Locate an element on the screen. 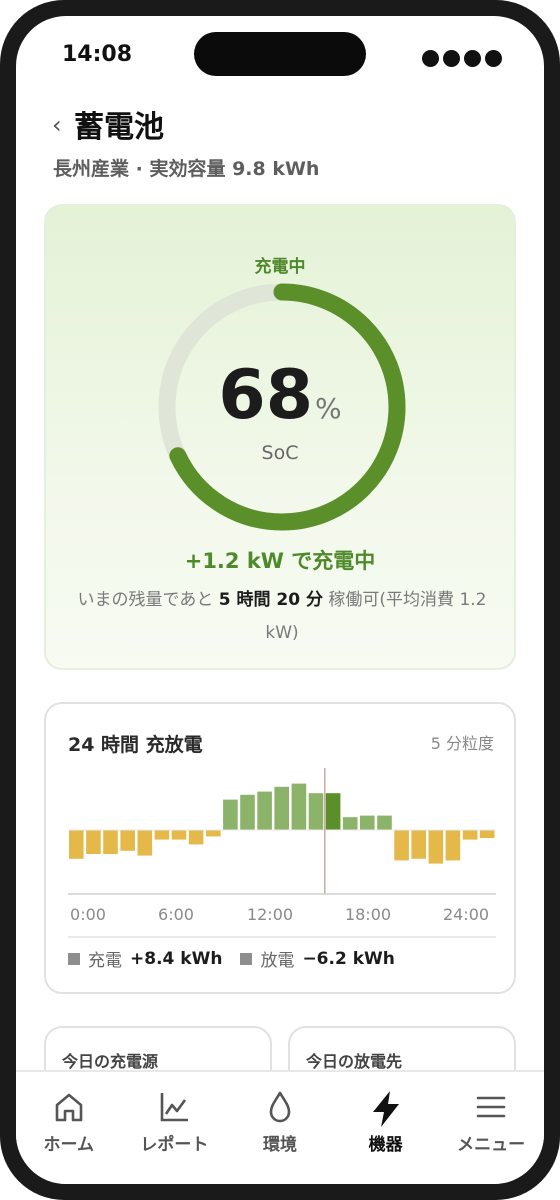  dynamic-island is located at coordinates (280, 54).